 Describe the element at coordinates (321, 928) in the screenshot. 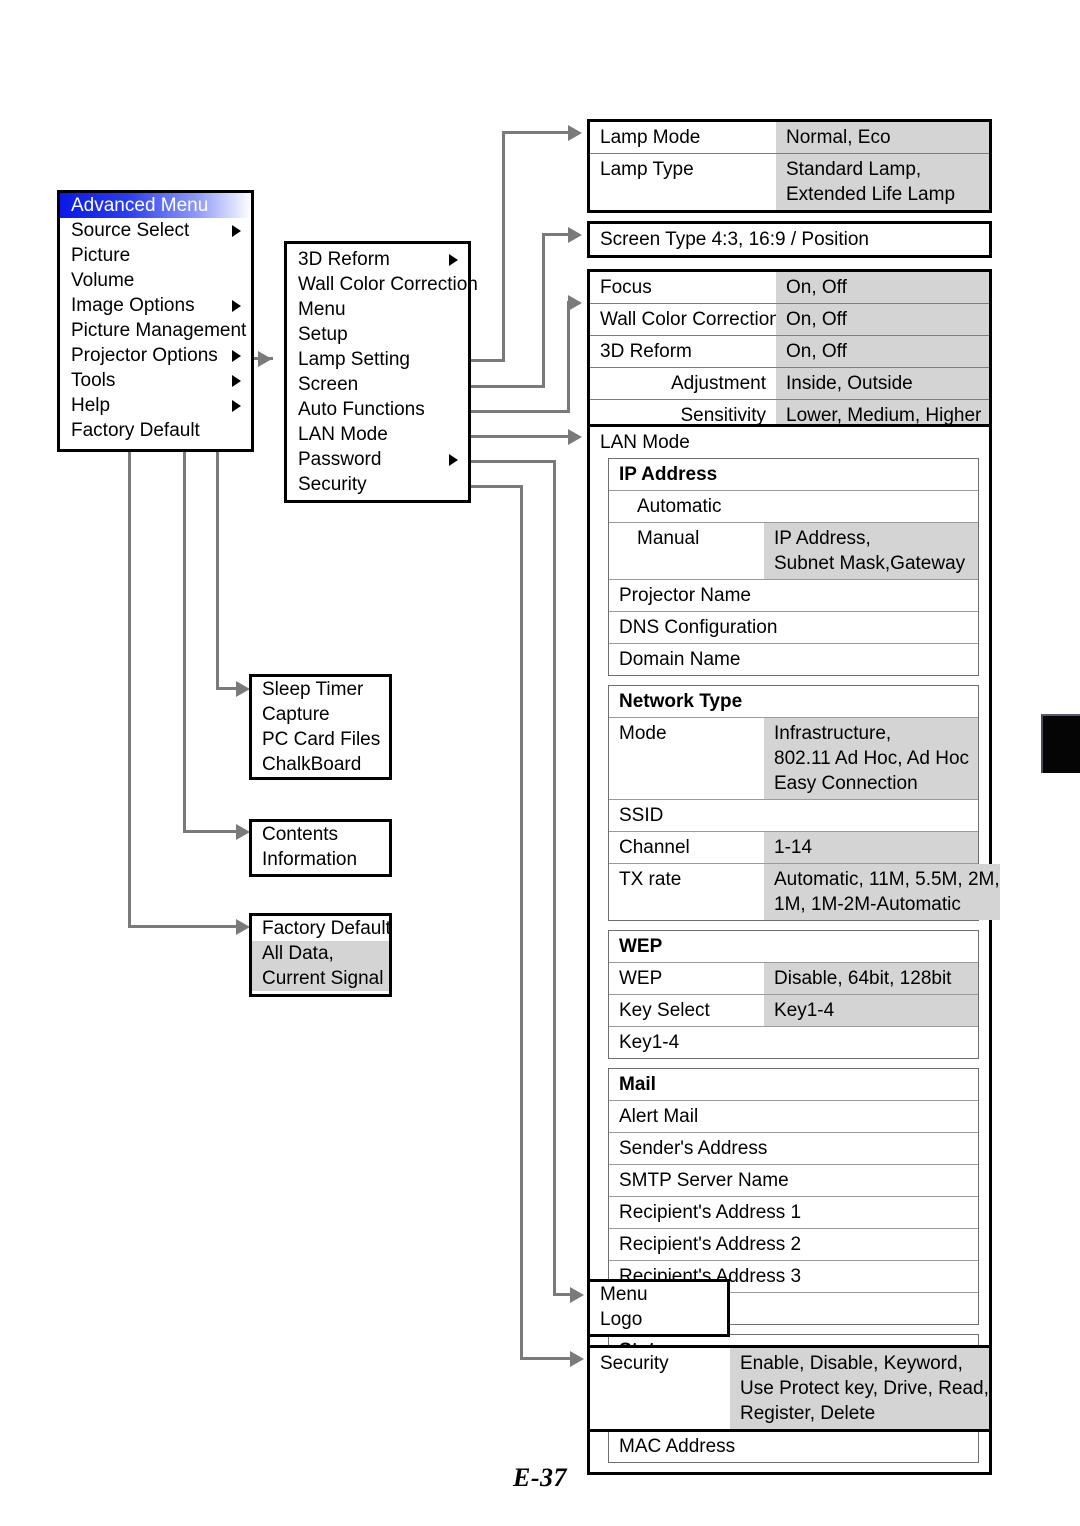

I see `list-item: Factory Default` at that location.